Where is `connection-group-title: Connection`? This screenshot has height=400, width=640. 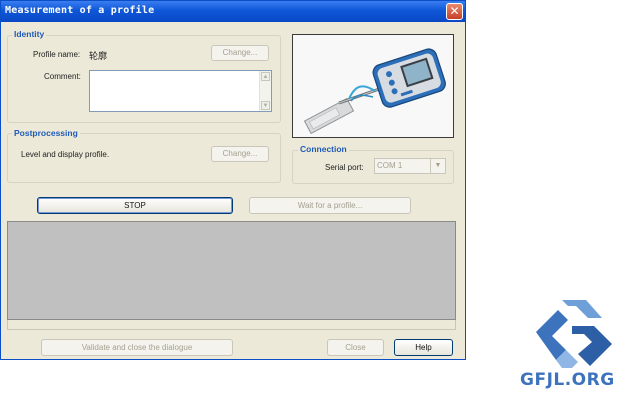 connection-group-title: Connection is located at coordinates (323, 149).